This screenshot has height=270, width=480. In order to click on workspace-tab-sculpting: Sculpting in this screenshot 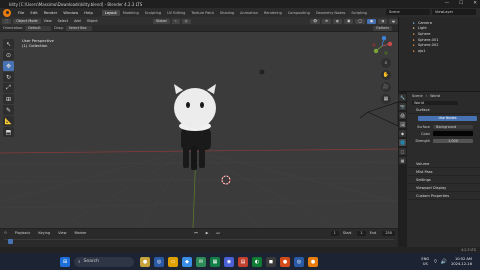, I will do `click(153, 13)`.